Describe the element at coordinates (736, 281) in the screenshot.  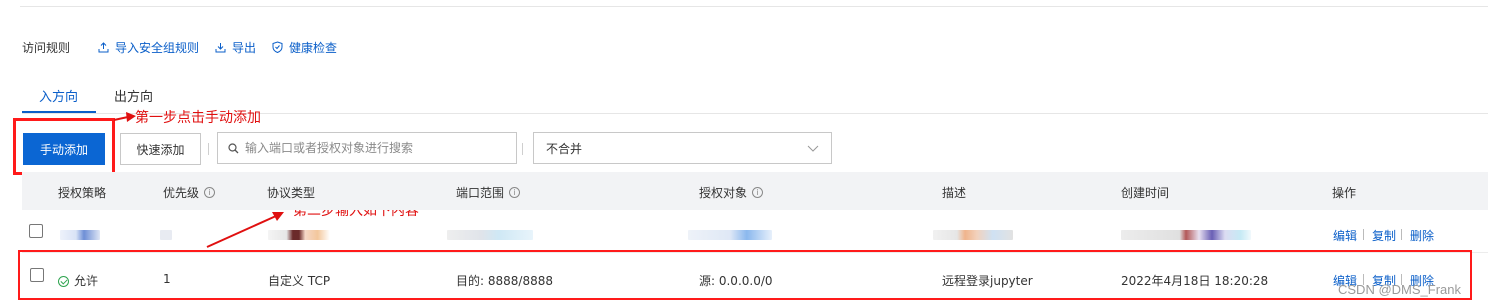
I see `source-cell: 源: 0.0.0.0/0` at that location.